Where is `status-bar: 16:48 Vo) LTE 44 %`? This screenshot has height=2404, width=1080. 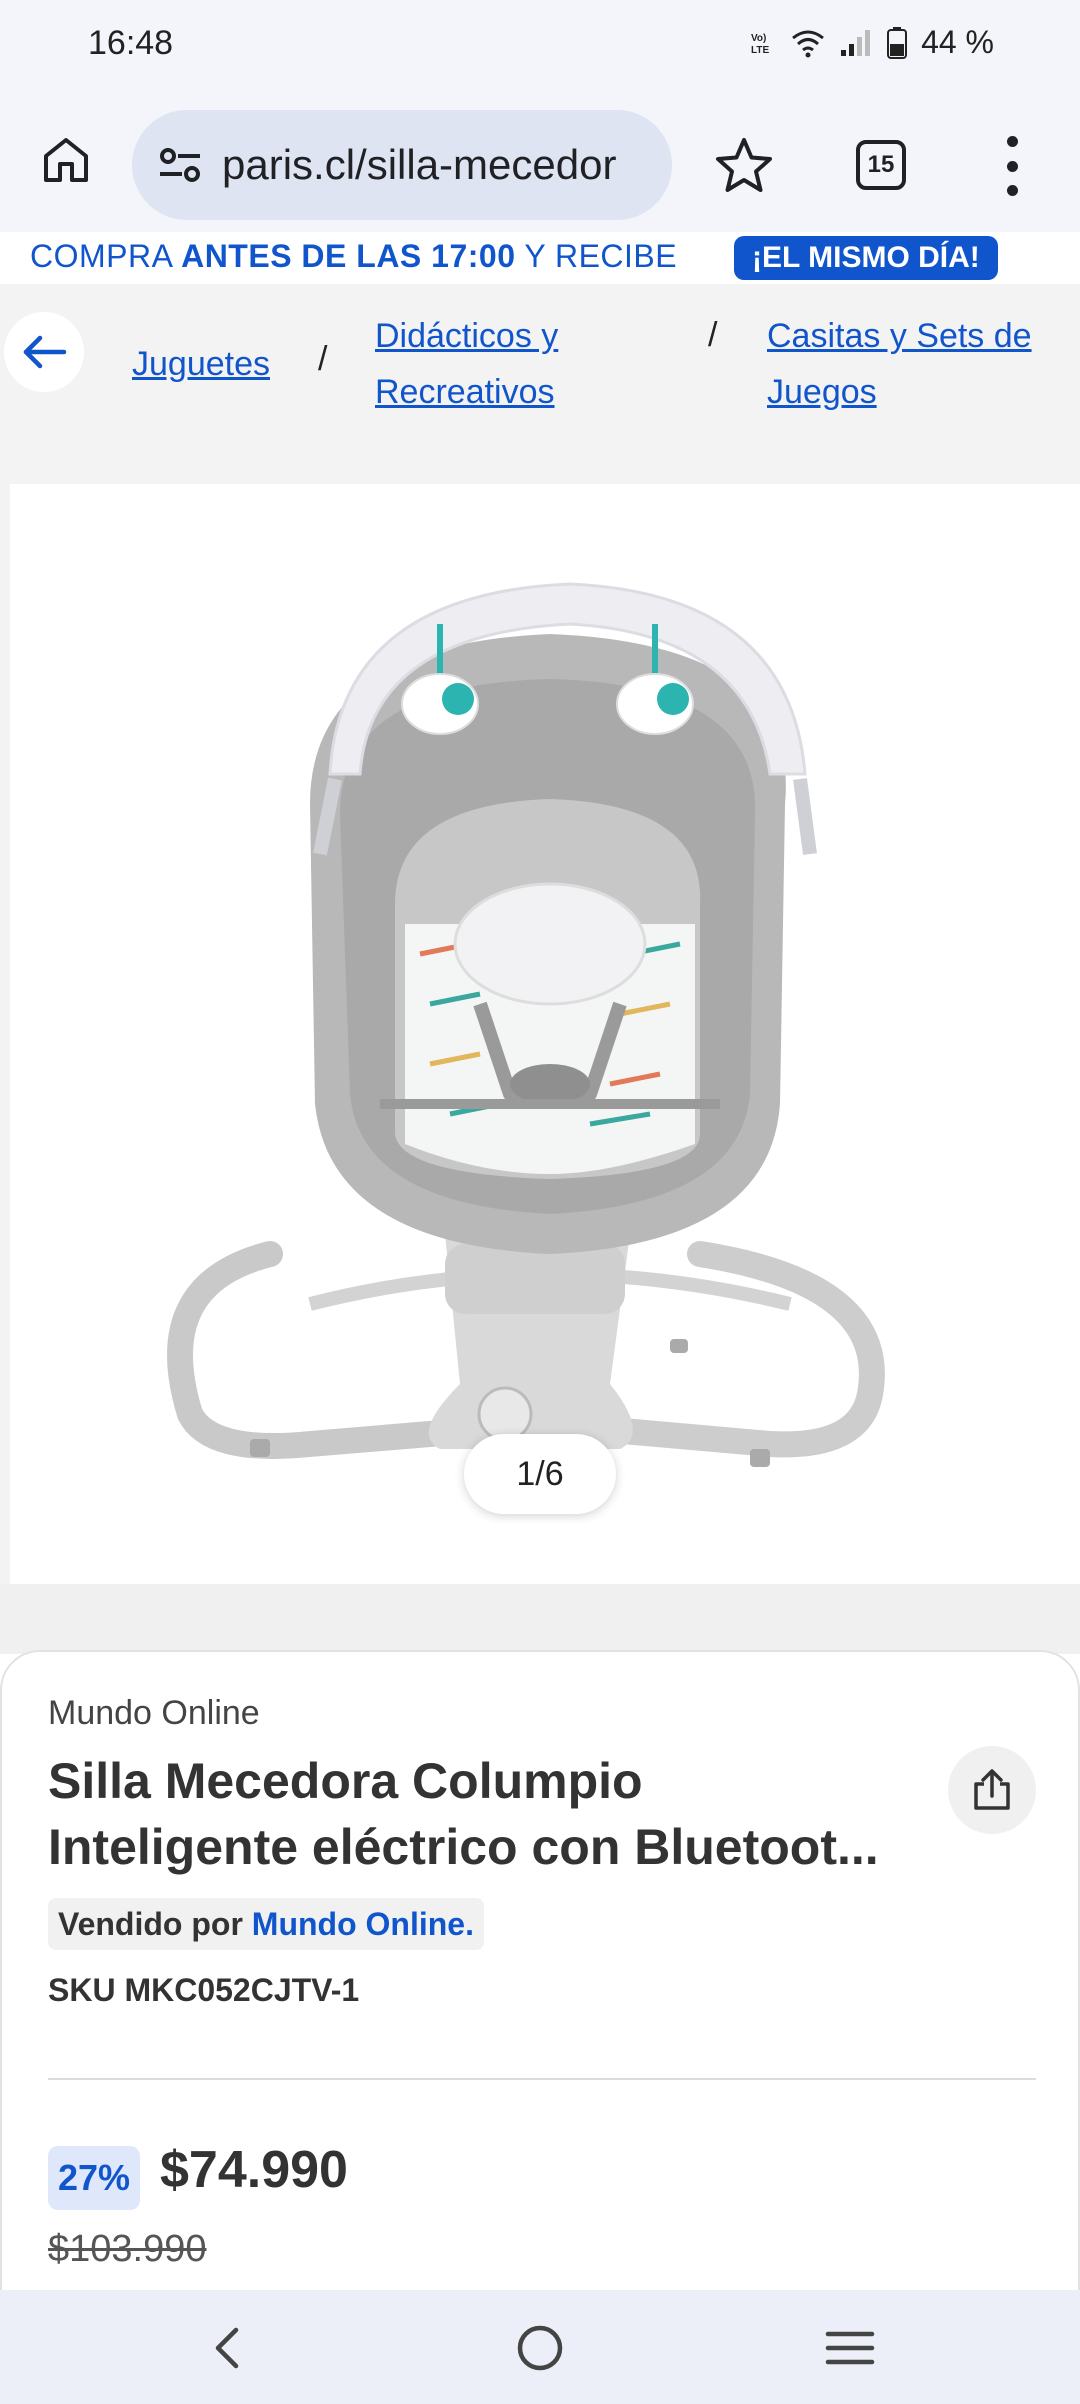 status-bar: 16:48 Vo) LTE 44 % is located at coordinates (540, 45).